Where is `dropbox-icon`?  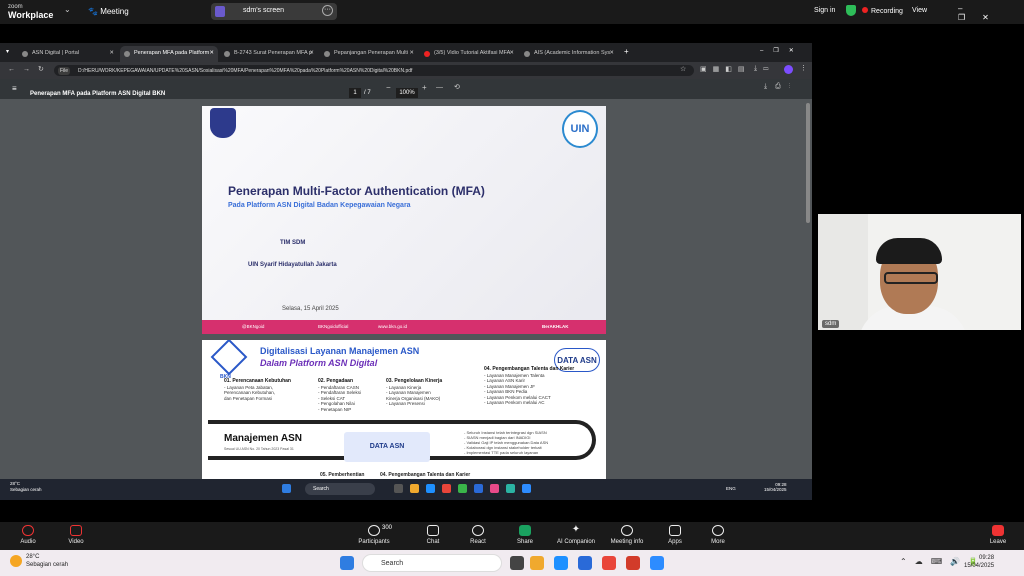
dropbox-icon is located at coordinates (585, 563).